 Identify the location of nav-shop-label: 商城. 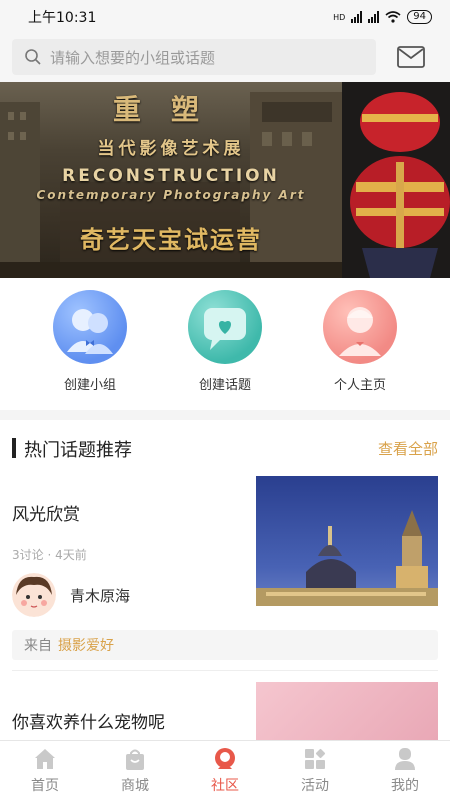
(135, 786).